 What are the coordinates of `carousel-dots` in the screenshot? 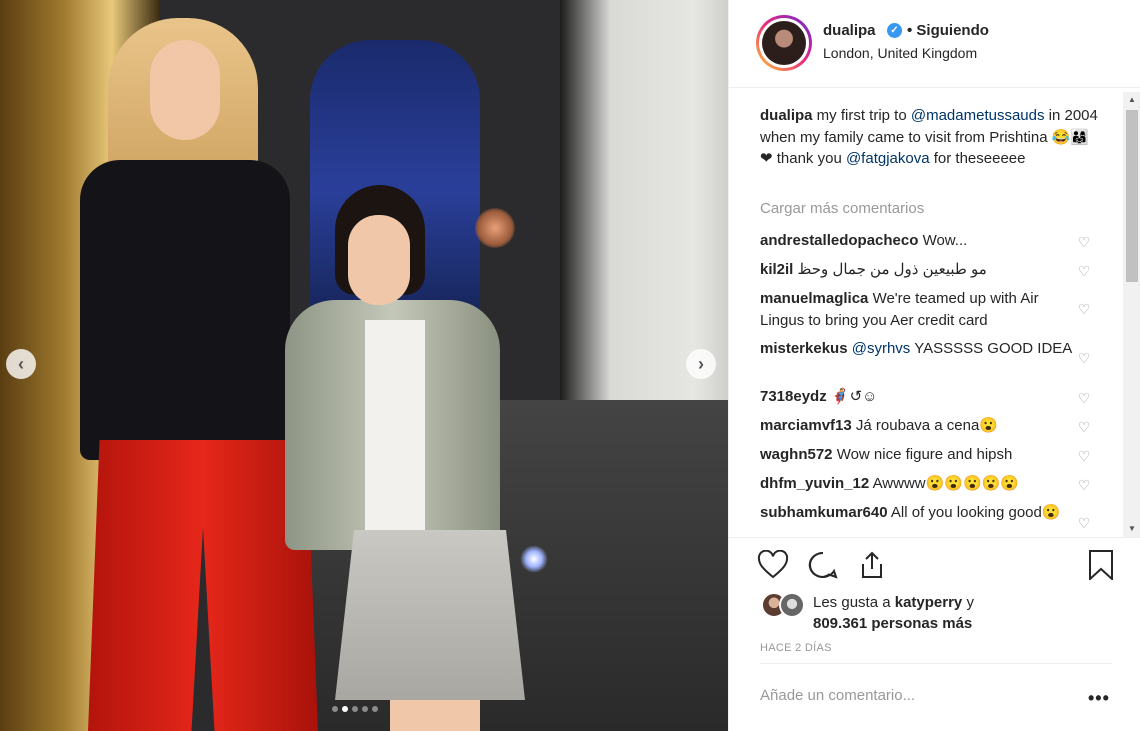 It's located at (355, 709).